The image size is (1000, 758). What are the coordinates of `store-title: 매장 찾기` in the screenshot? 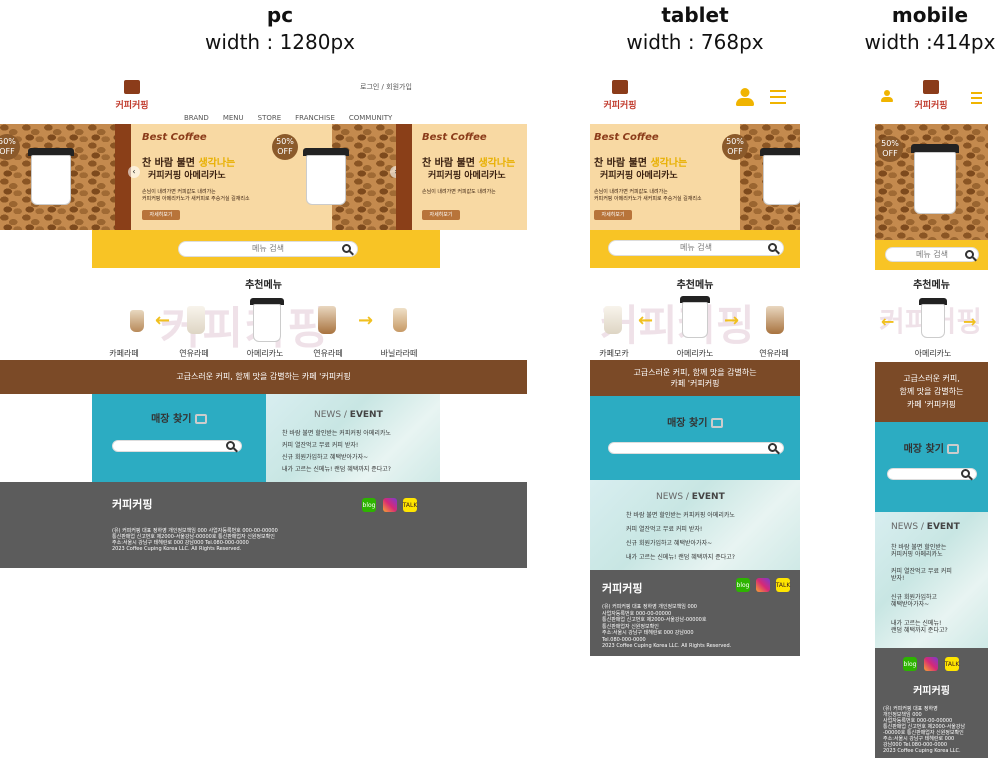 It's located at (695, 421).